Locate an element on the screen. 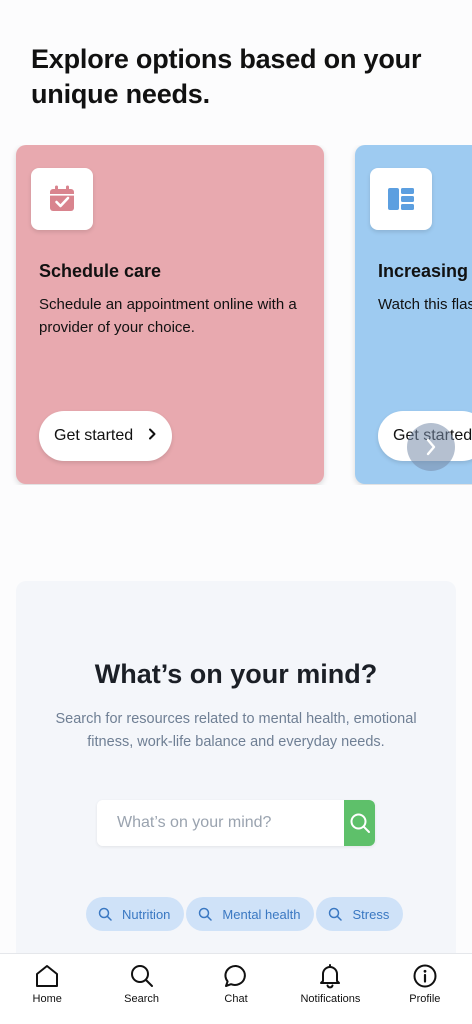 This screenshot has height=1024, width=472. carousel-next-button is located at coordinates (431, 447).